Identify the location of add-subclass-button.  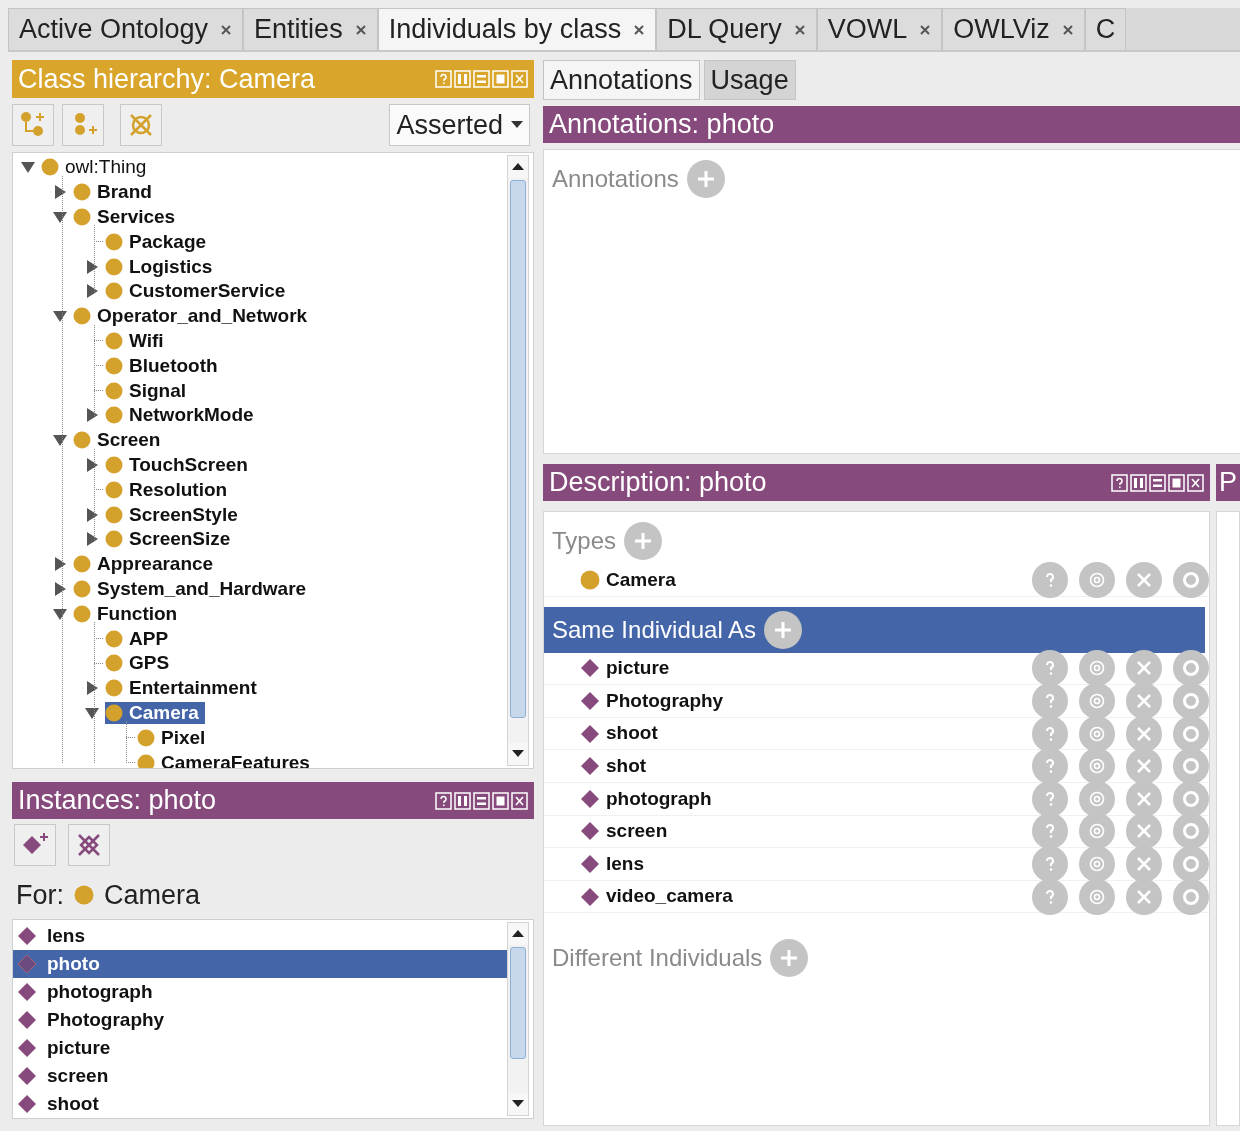
(33, 125).